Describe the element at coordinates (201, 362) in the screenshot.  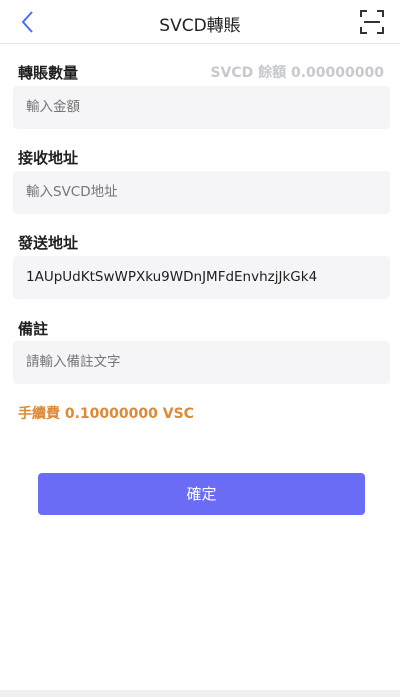
I see `note-input` at that location.